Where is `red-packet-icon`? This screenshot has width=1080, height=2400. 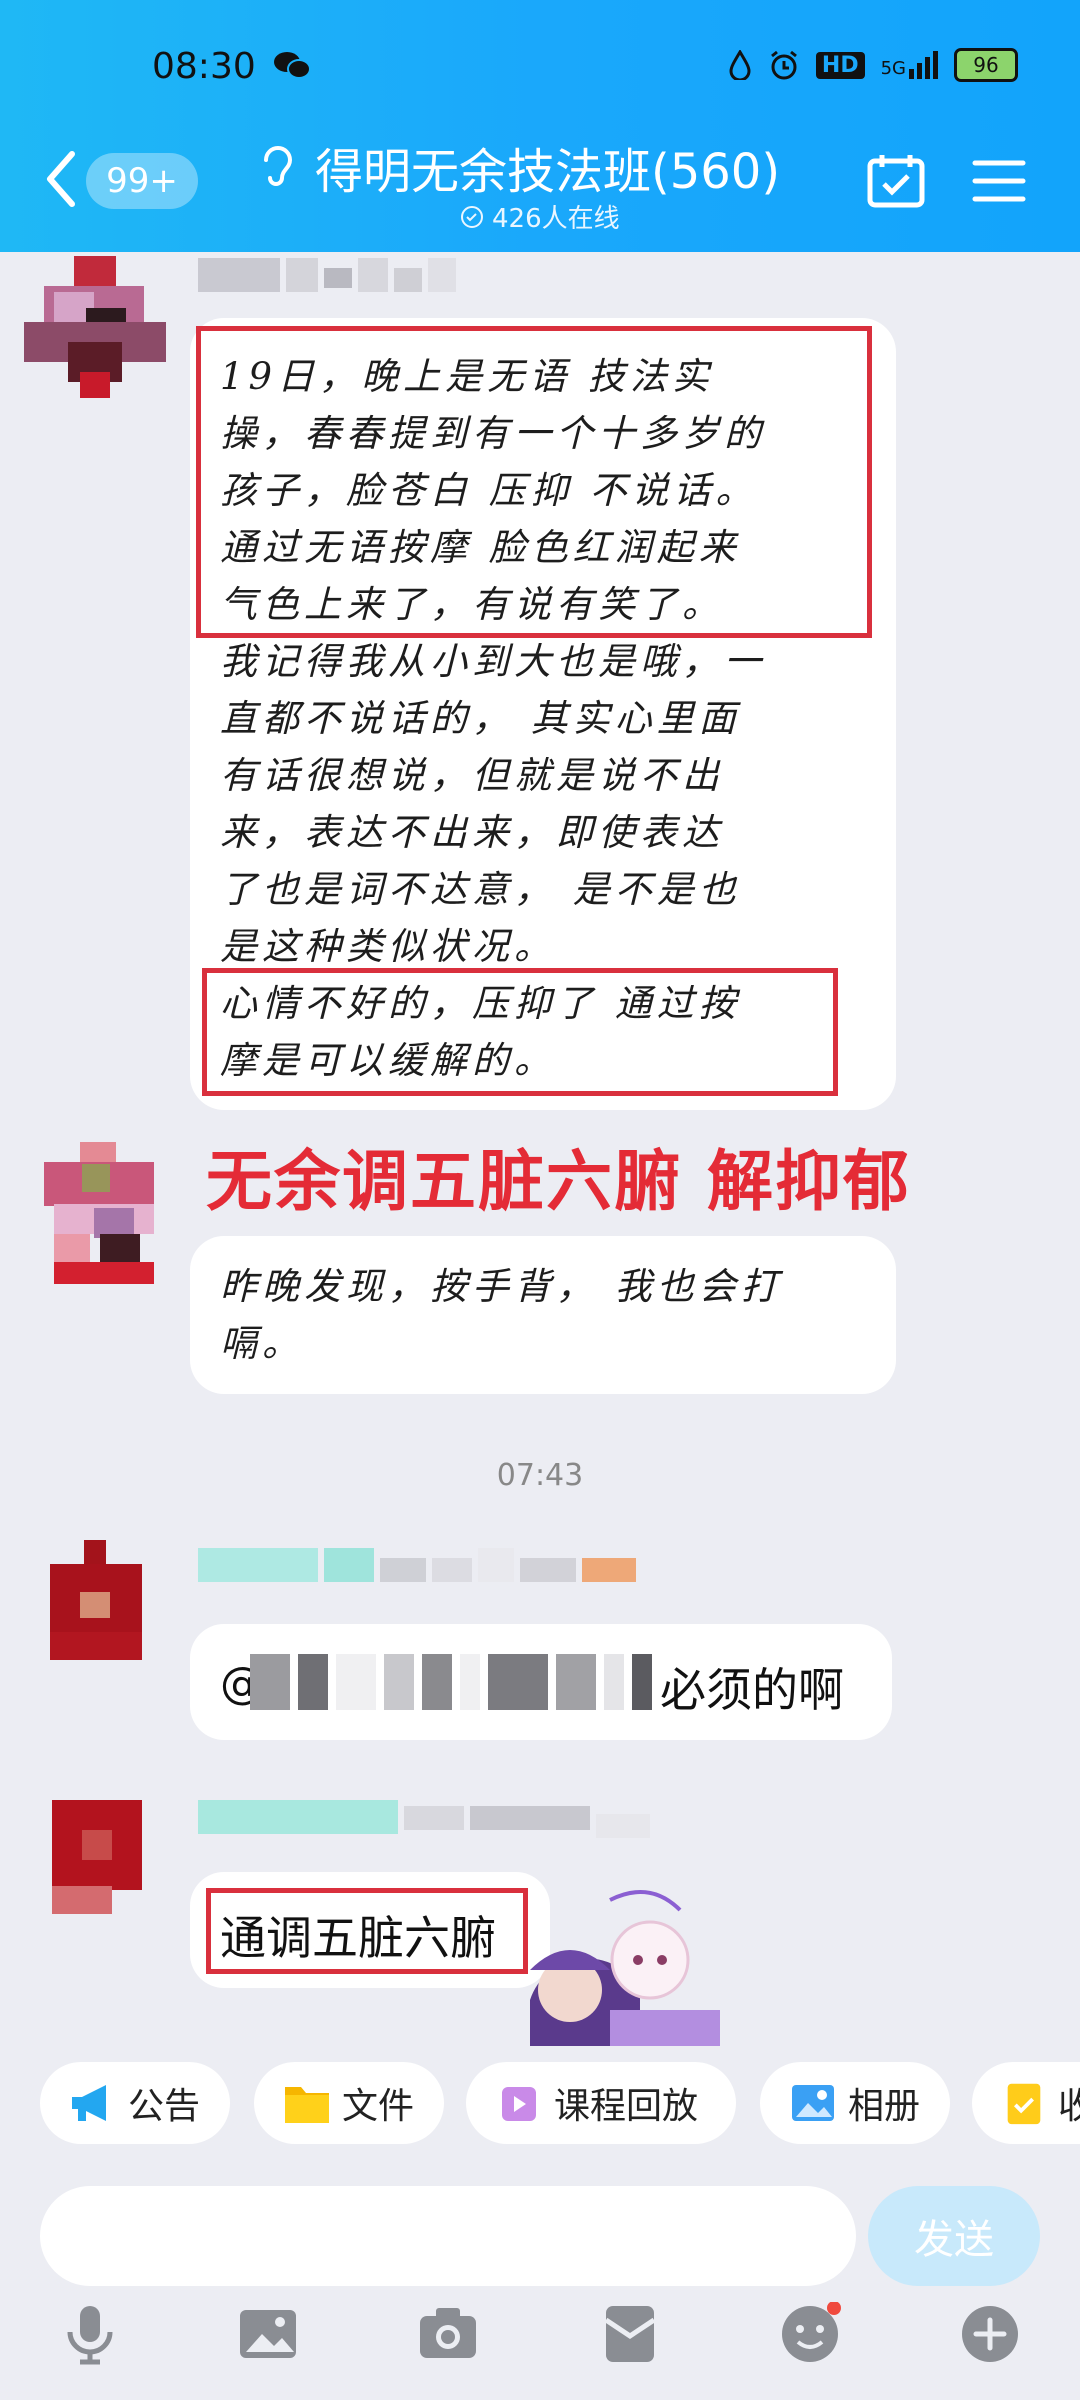
red-packet-icon is located at coordinates (630, 2334).